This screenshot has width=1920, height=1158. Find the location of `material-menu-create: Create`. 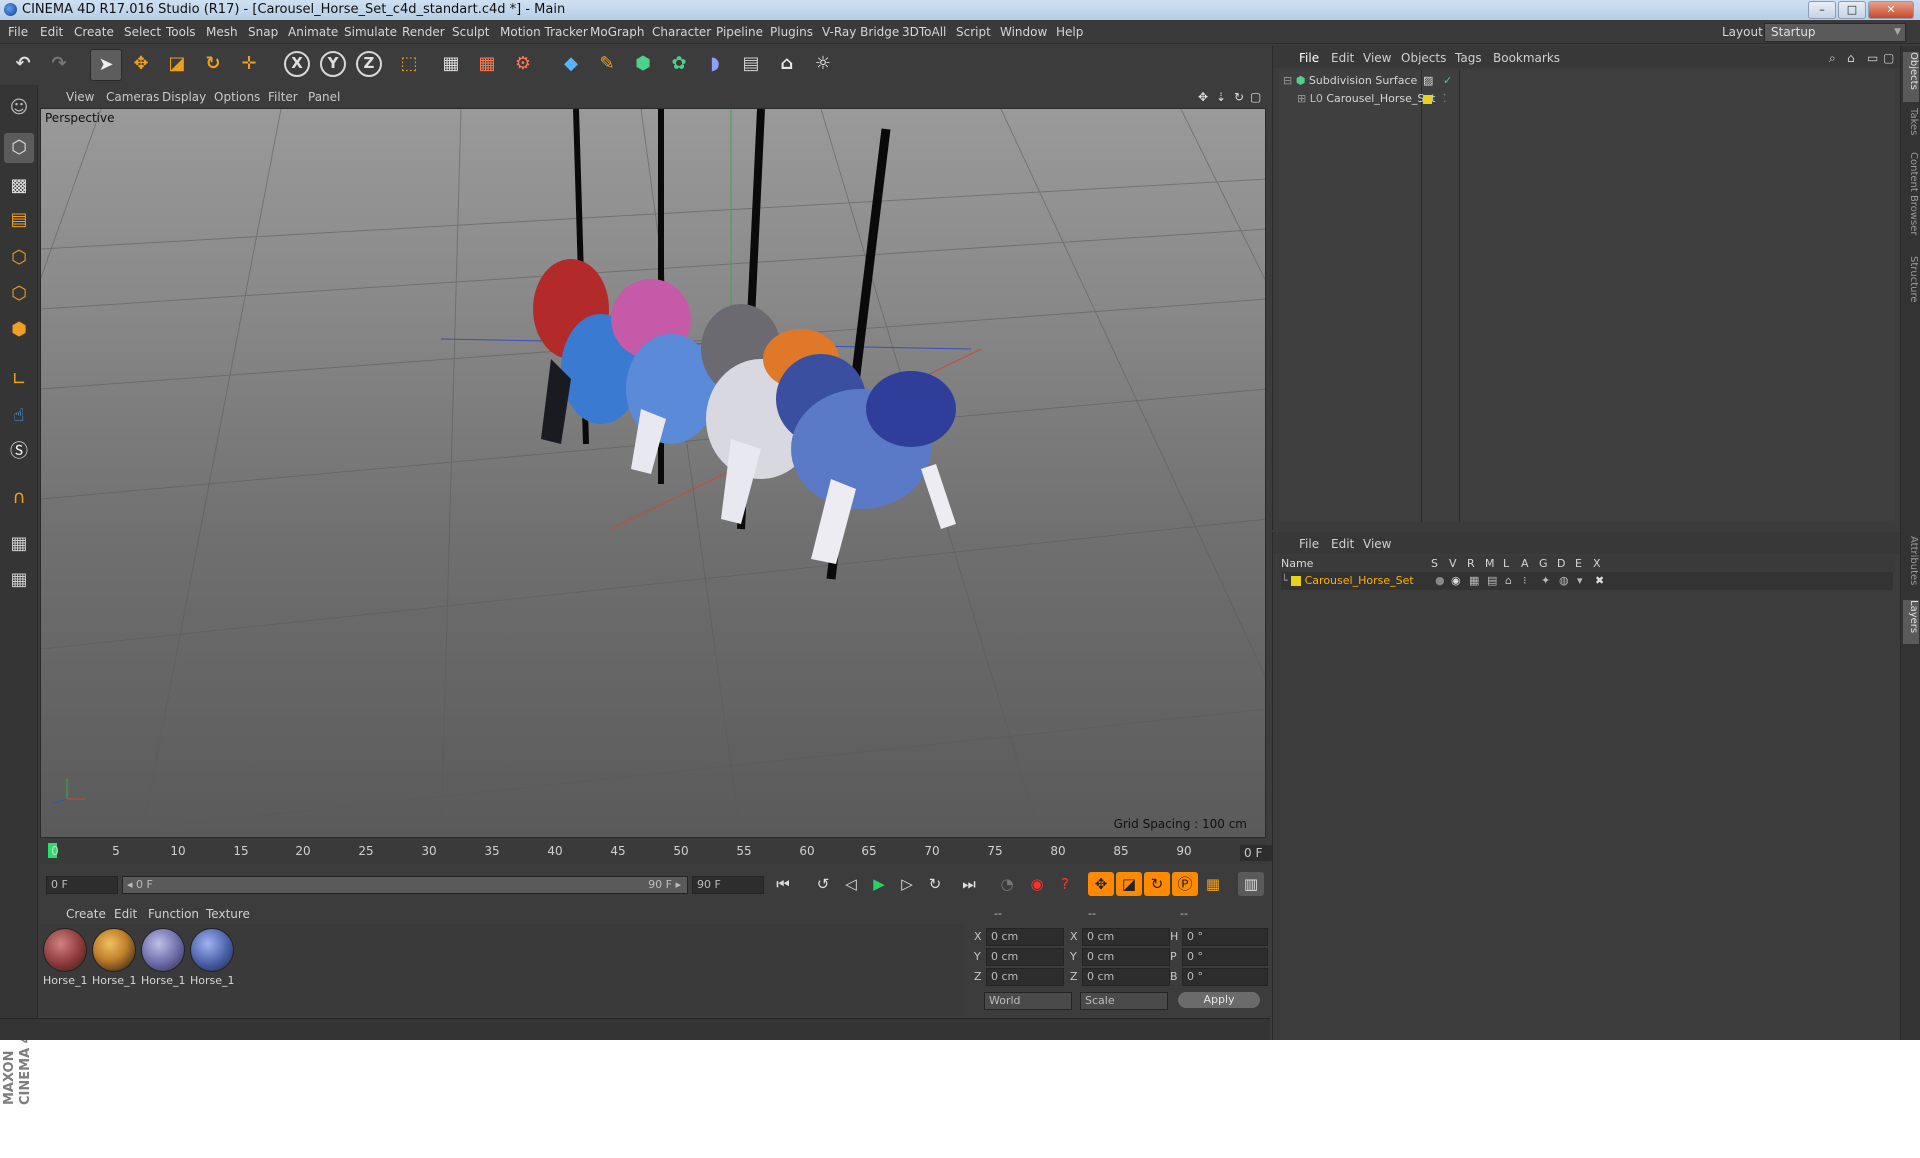

material-menu-create: Create is located at coordinates (86, 914).